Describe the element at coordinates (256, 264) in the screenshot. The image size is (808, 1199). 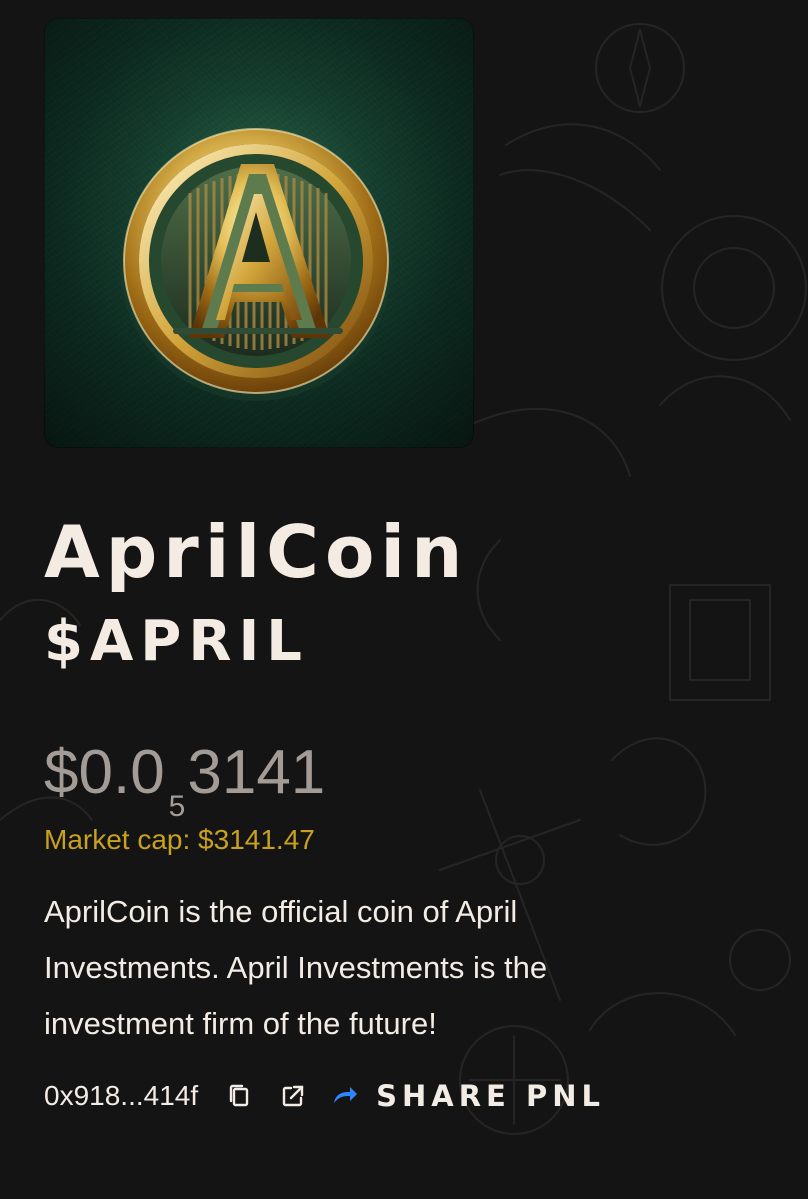
I see `coin-emblem` at that location.